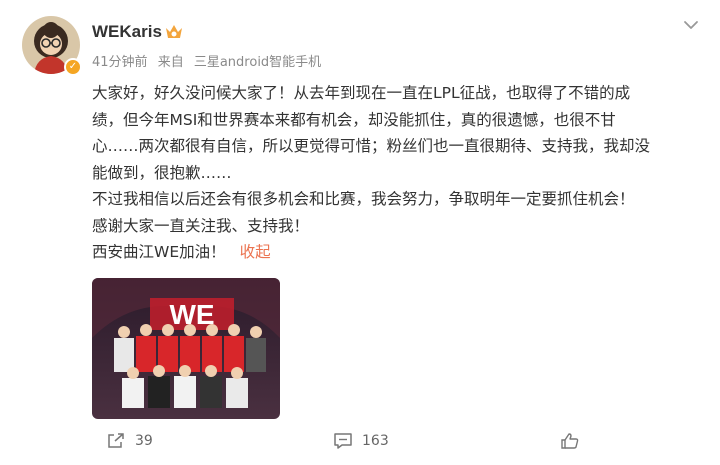  I want to click on vip-badge-icon, so click(174, 32).